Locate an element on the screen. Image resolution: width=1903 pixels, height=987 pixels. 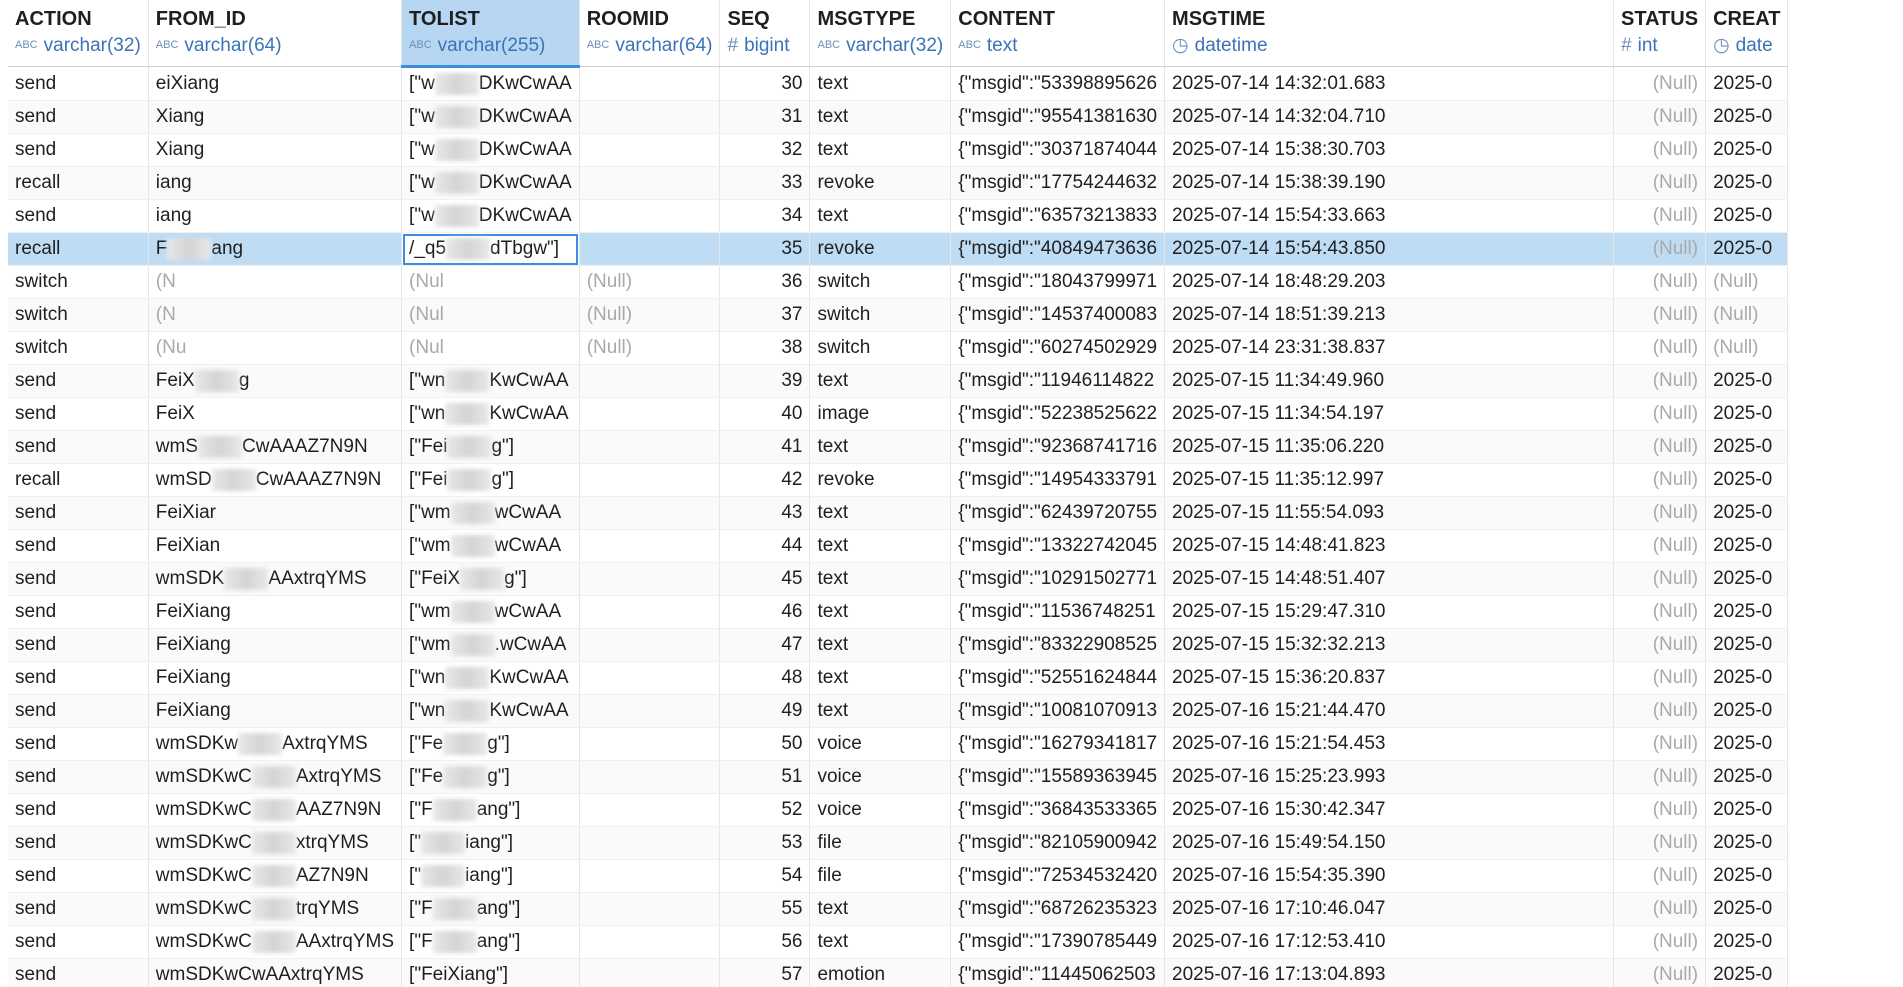
column-header-msgtime: MSGTIME ◷ datetime is located at coordinates (1389, 33).